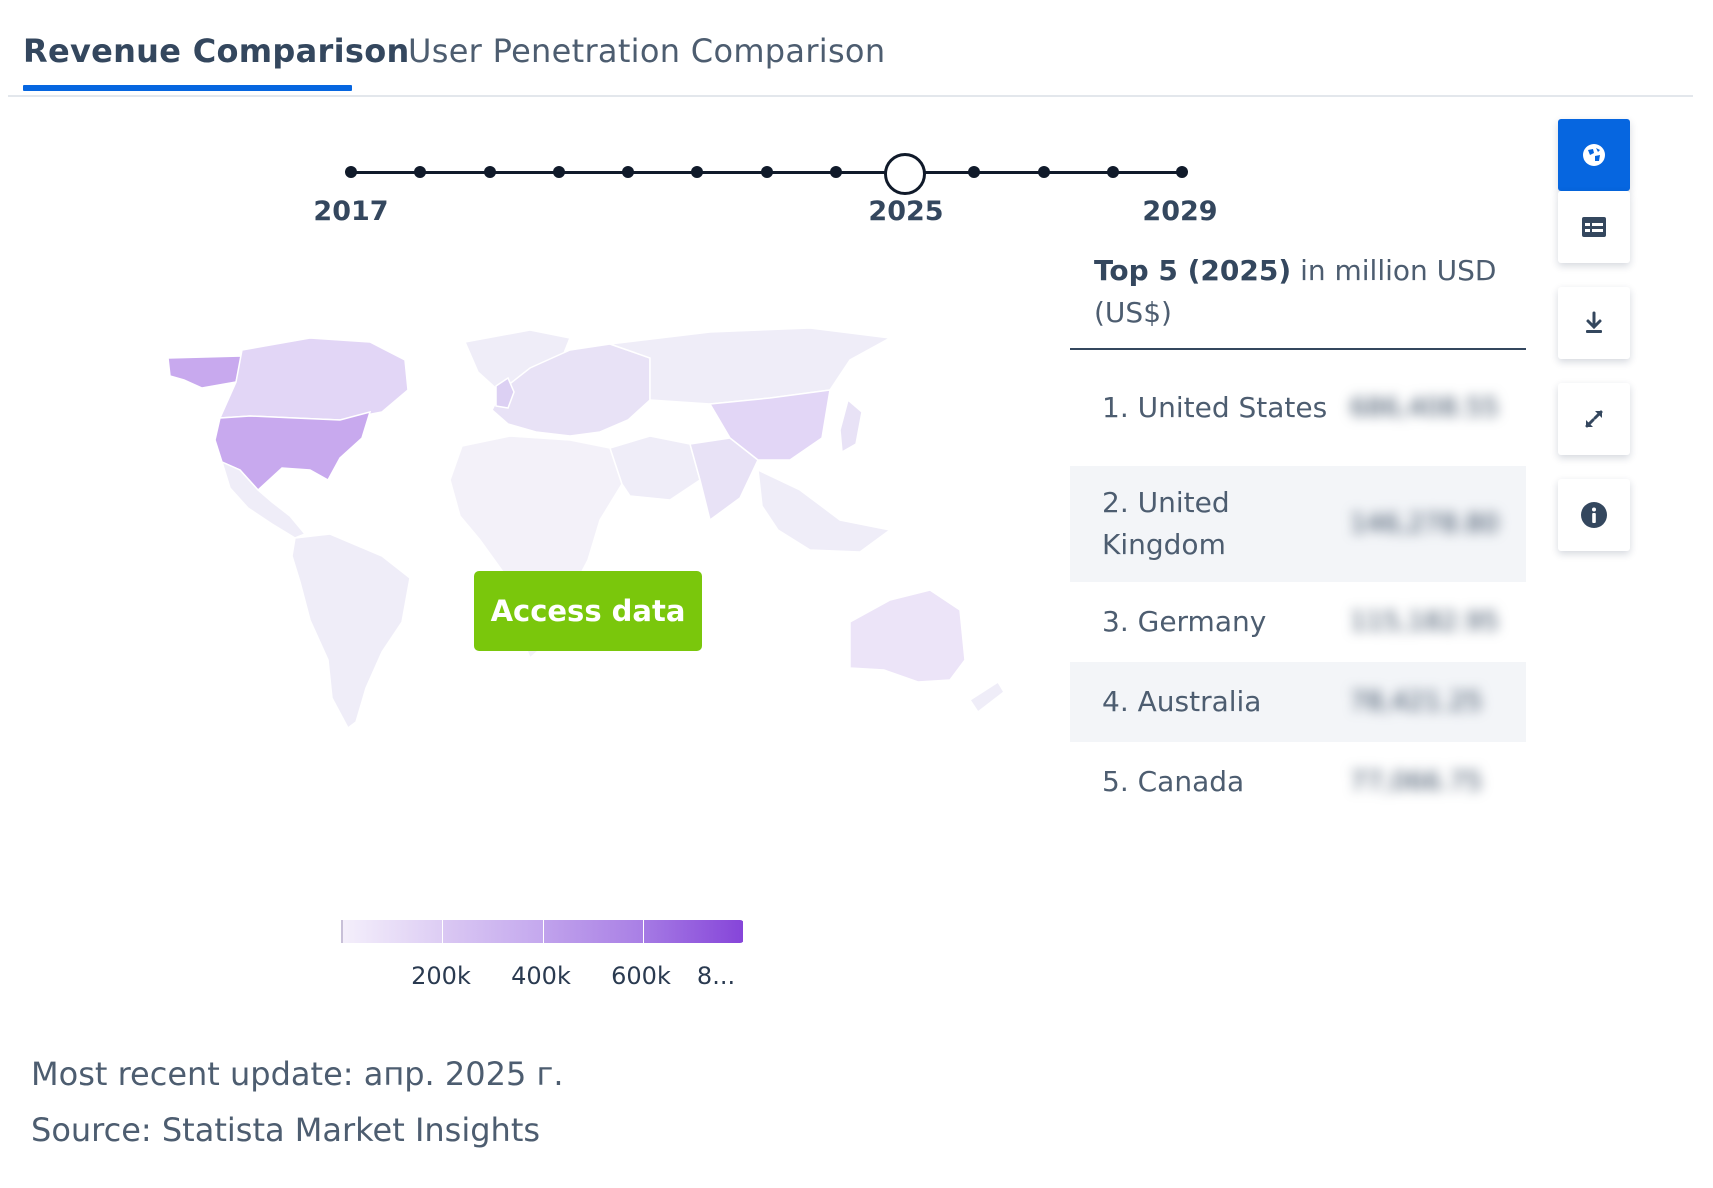  I want to click on table-view-button, so click(1594, 227).